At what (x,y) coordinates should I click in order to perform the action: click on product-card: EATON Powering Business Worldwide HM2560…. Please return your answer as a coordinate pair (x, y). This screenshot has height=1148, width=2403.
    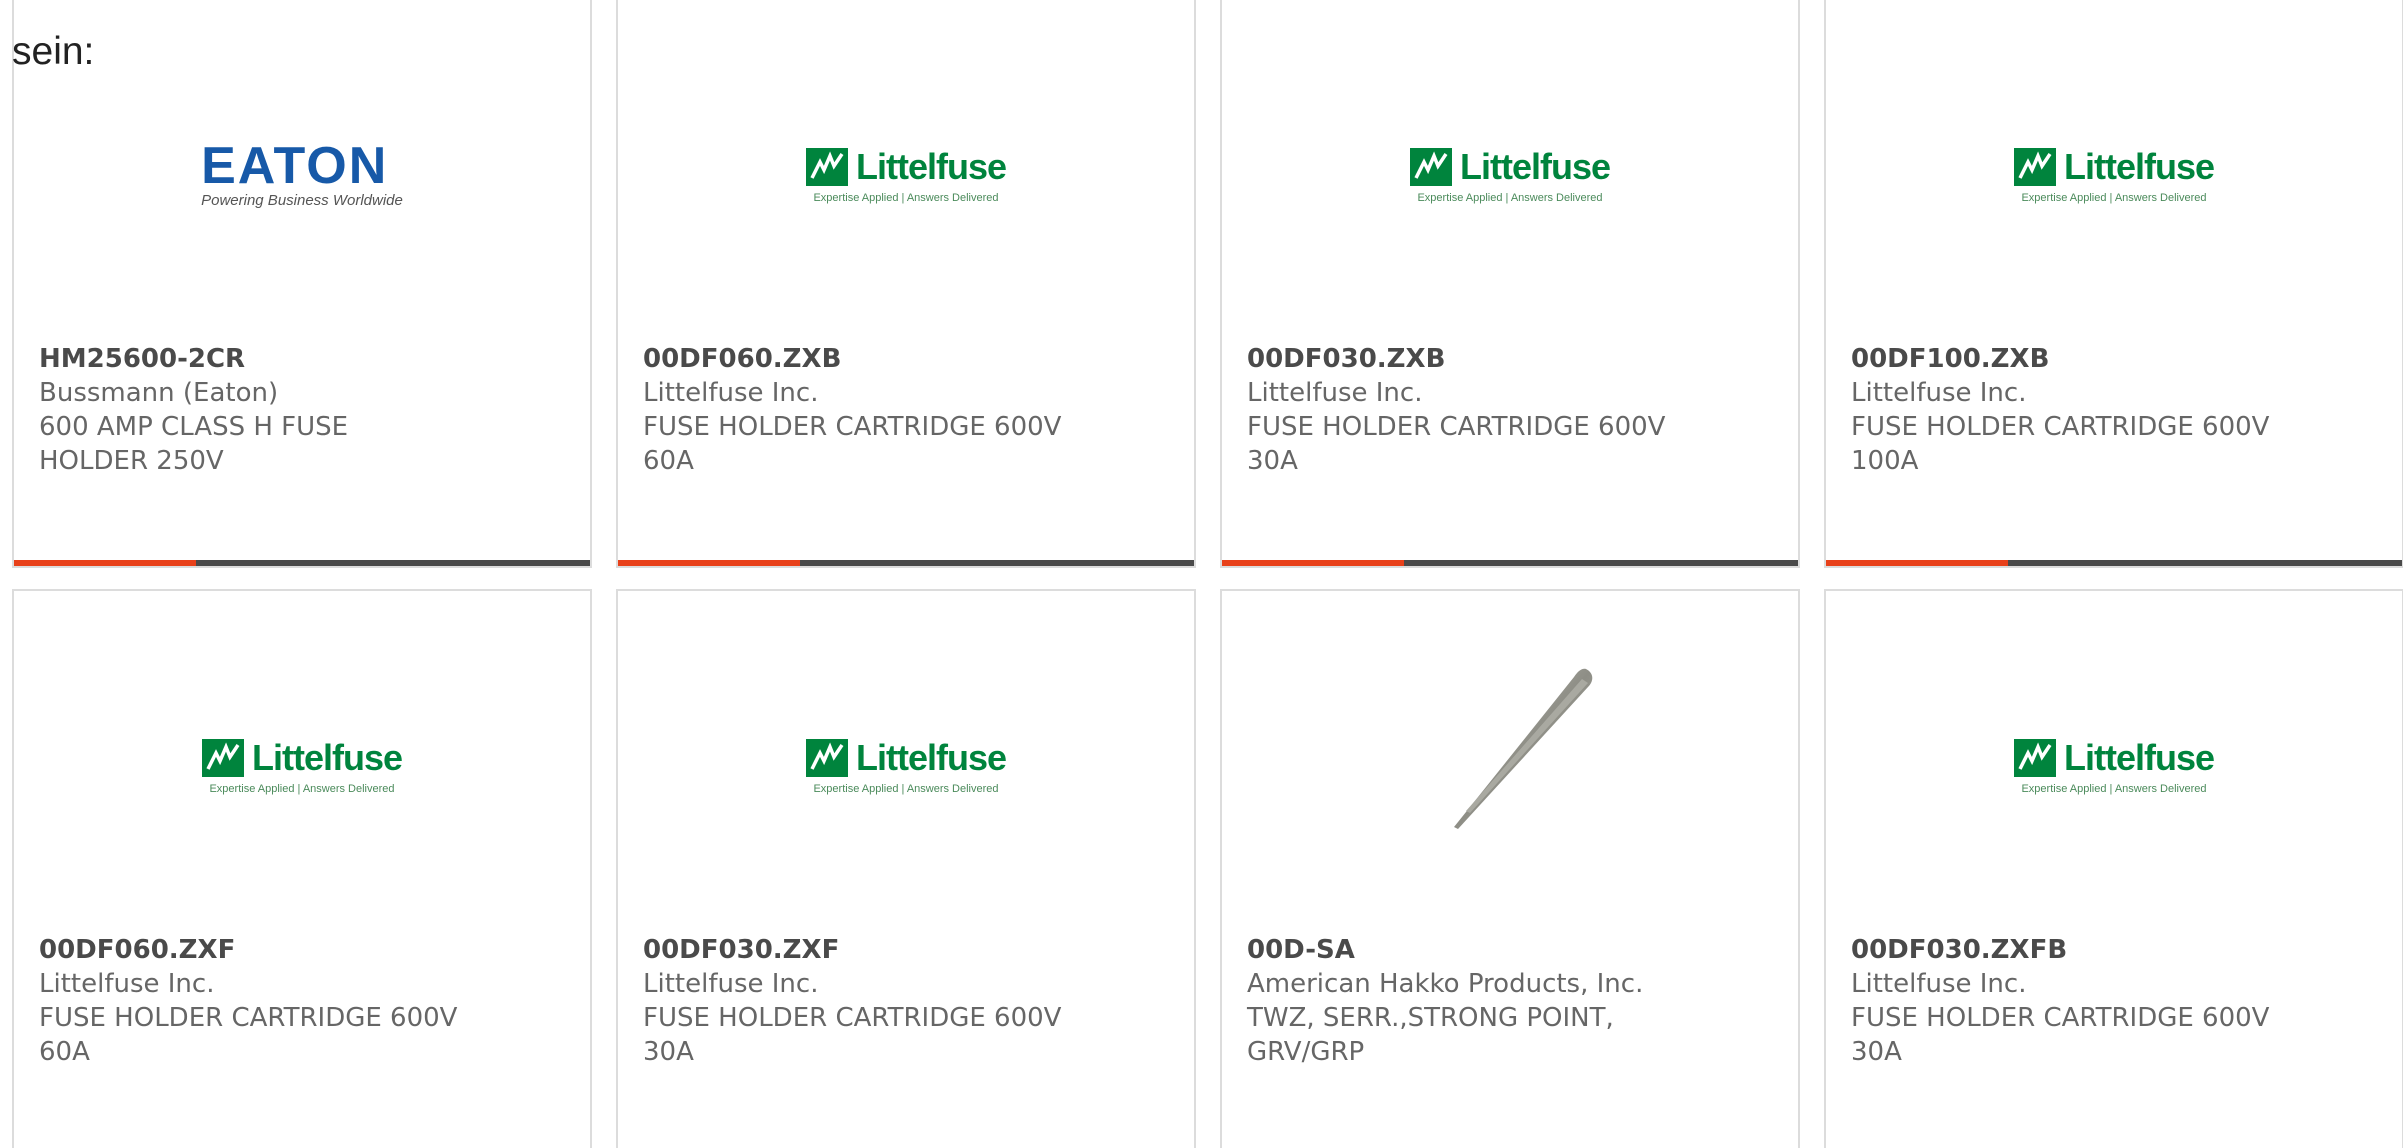
    Looking at the image, I should click on (302, 284).